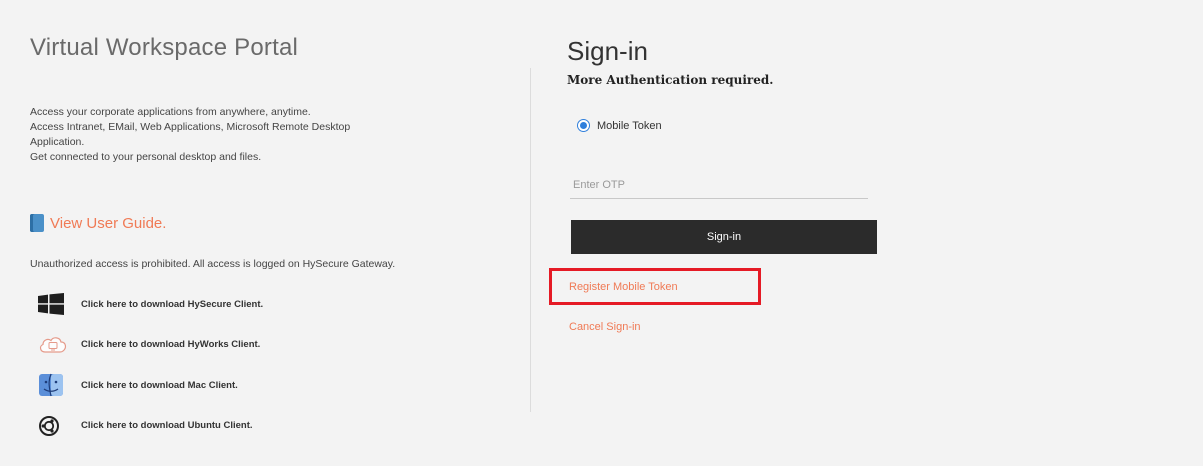  I want to click on mobile-token-radio, so click(583, 125).